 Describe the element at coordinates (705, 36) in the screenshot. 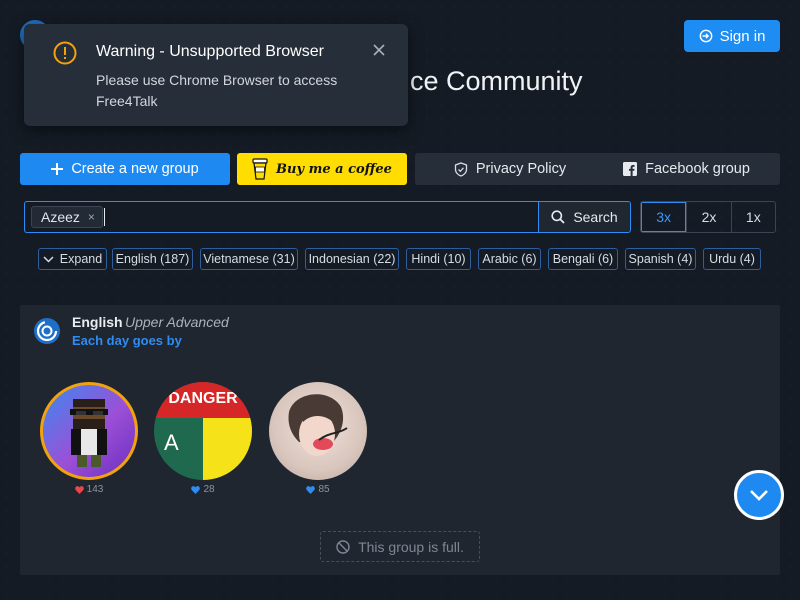

I see `sign-in-icon` at that location.